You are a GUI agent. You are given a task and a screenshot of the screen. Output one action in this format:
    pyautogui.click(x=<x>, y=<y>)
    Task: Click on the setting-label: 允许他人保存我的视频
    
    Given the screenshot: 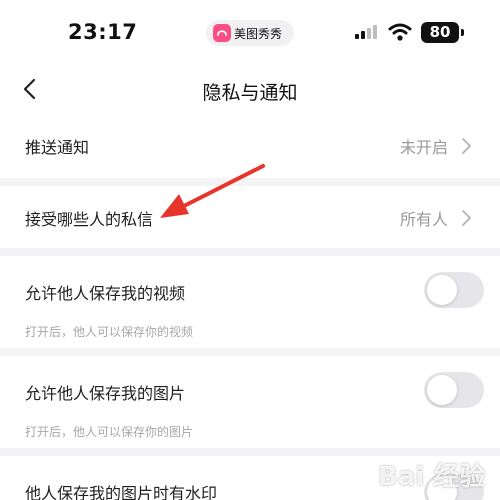 What is the action you would take?
    pyautogui.click(x=105, y=293)
    